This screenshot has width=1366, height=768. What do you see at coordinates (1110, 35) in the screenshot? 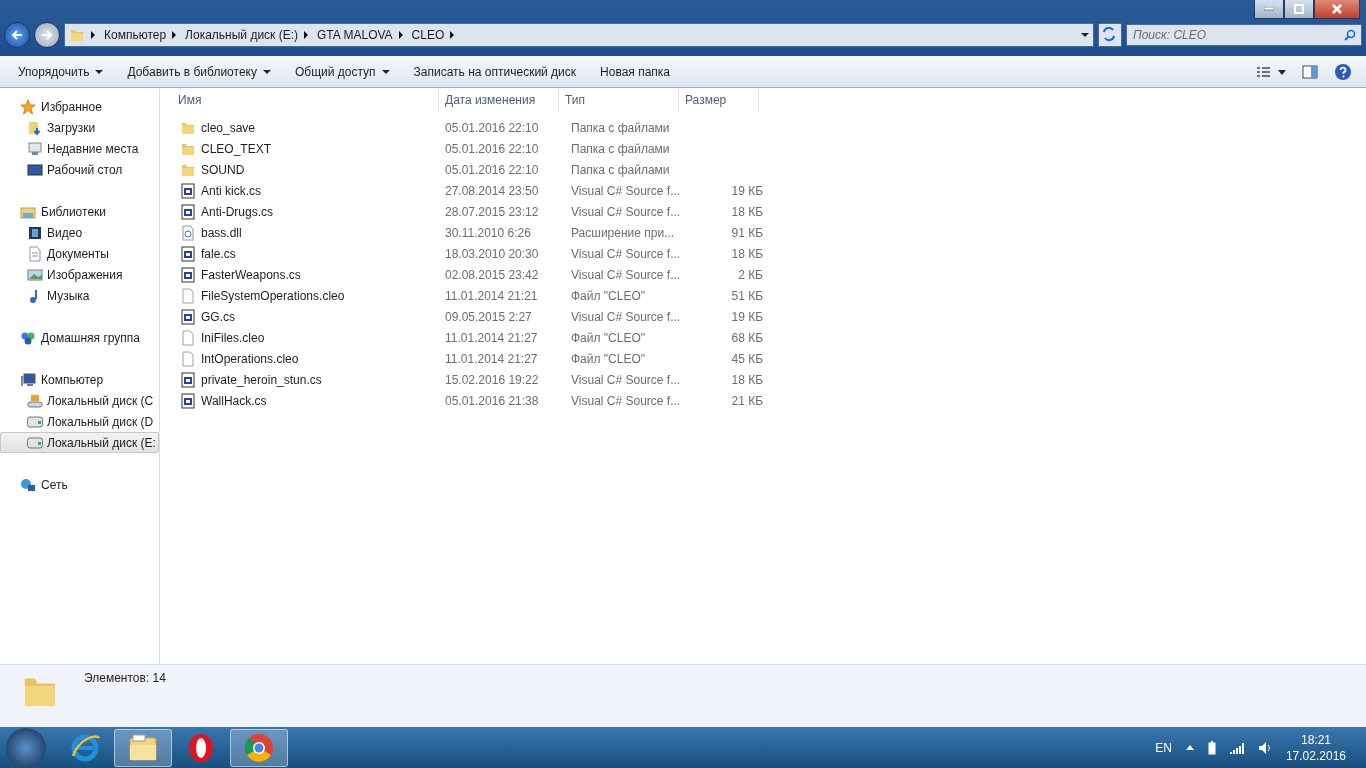
I see `refresh-button` at bounding box center [1110, 35].